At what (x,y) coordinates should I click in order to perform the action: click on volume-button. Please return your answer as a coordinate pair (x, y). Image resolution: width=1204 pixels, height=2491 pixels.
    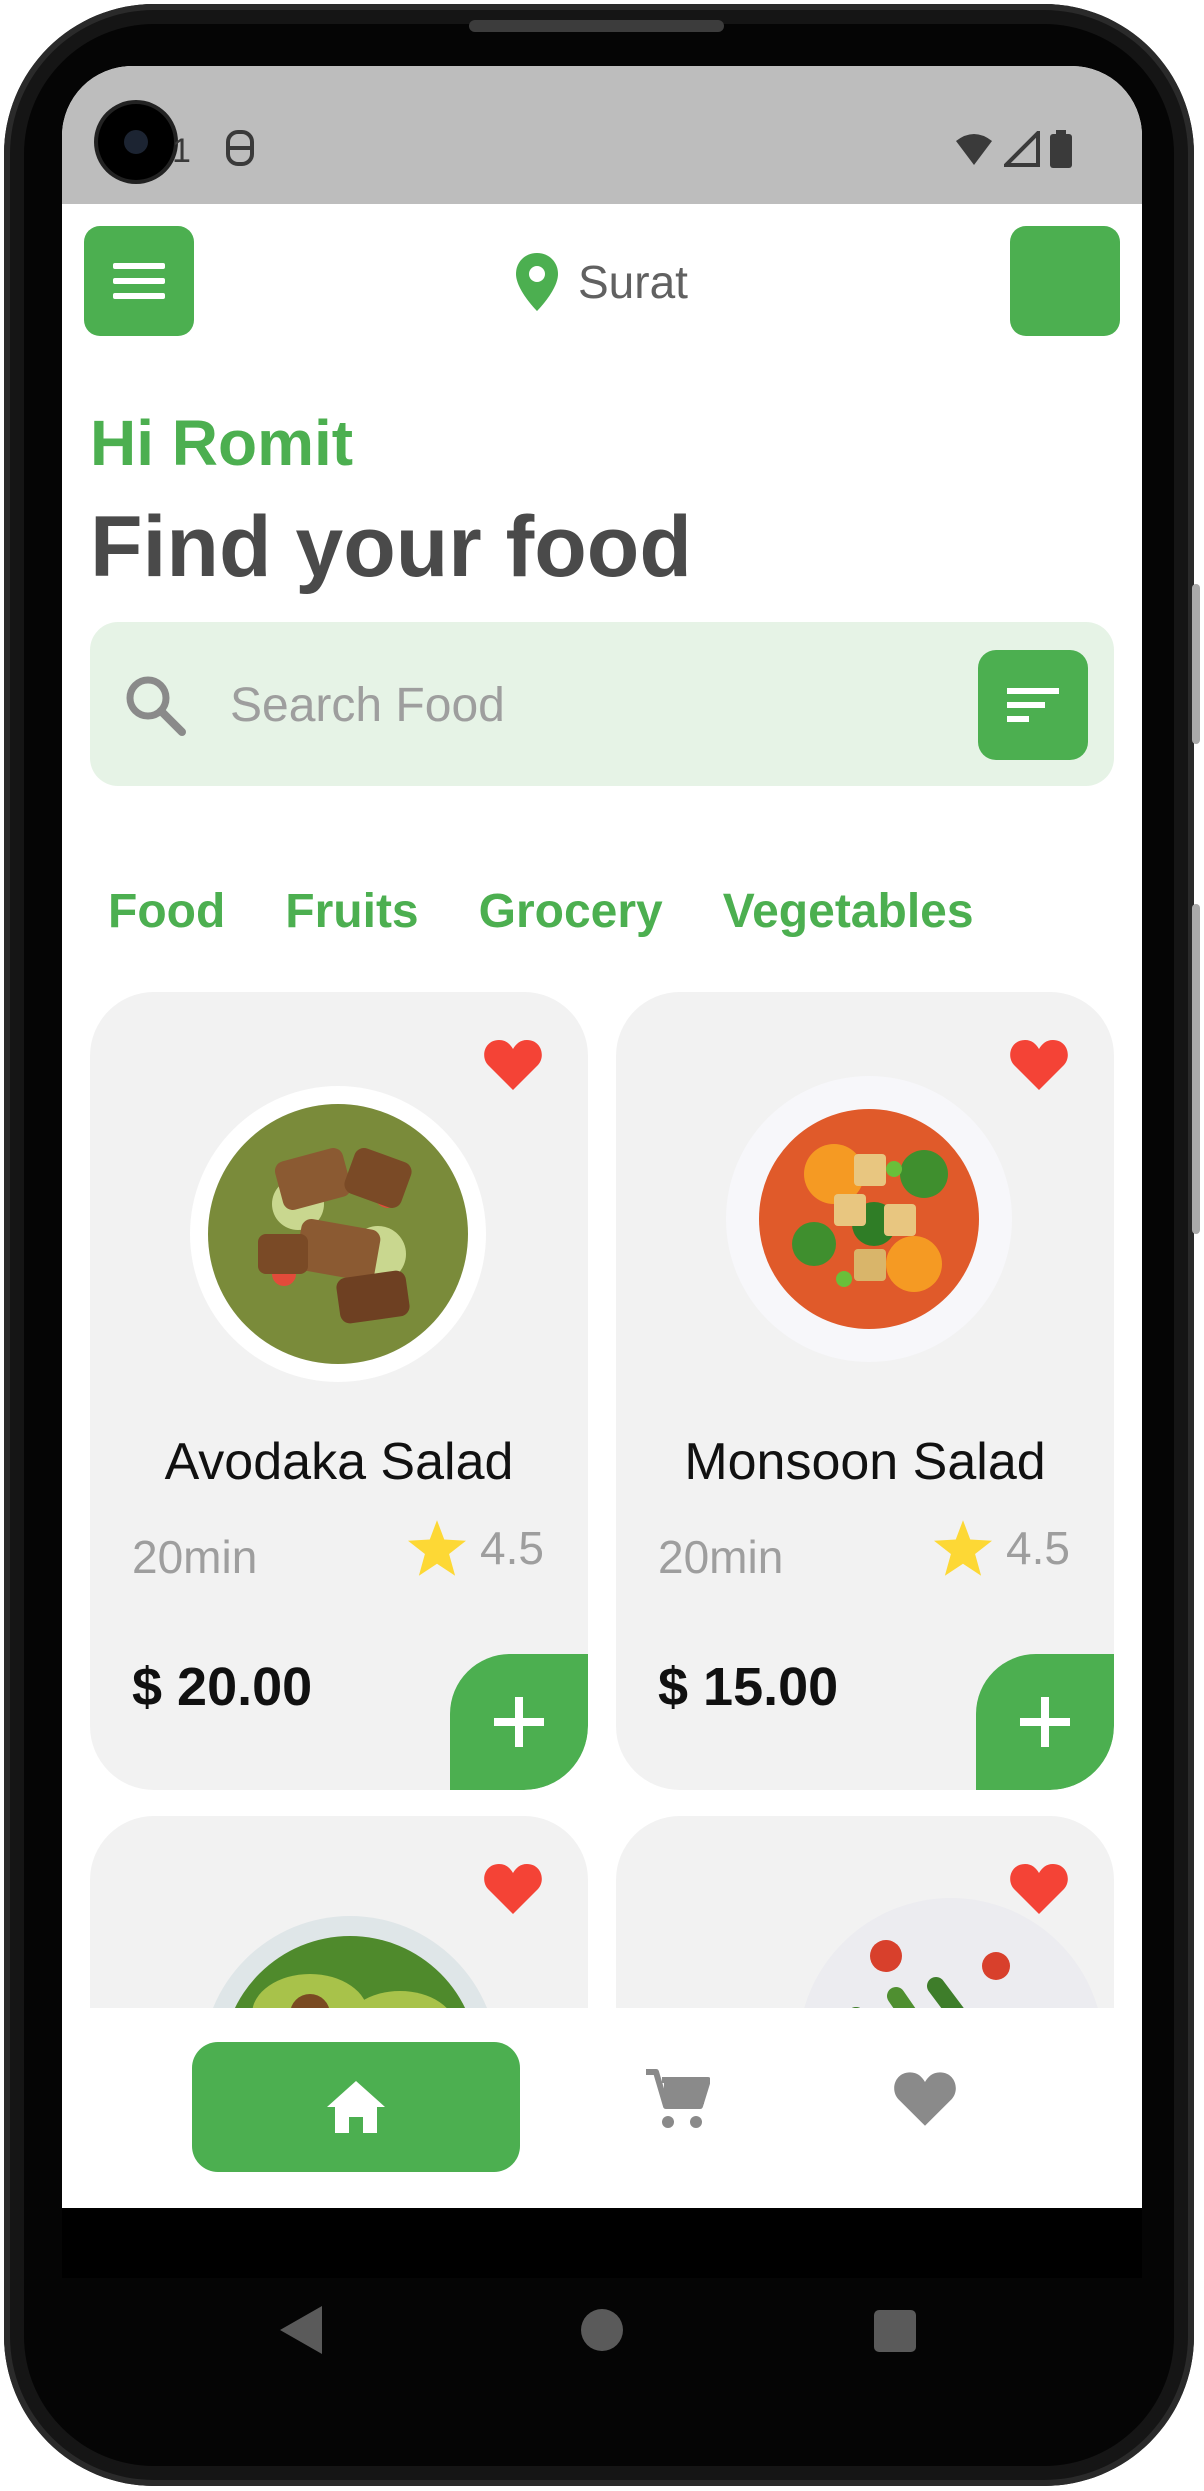
    Looking at the image, I should click on (1196, 664).